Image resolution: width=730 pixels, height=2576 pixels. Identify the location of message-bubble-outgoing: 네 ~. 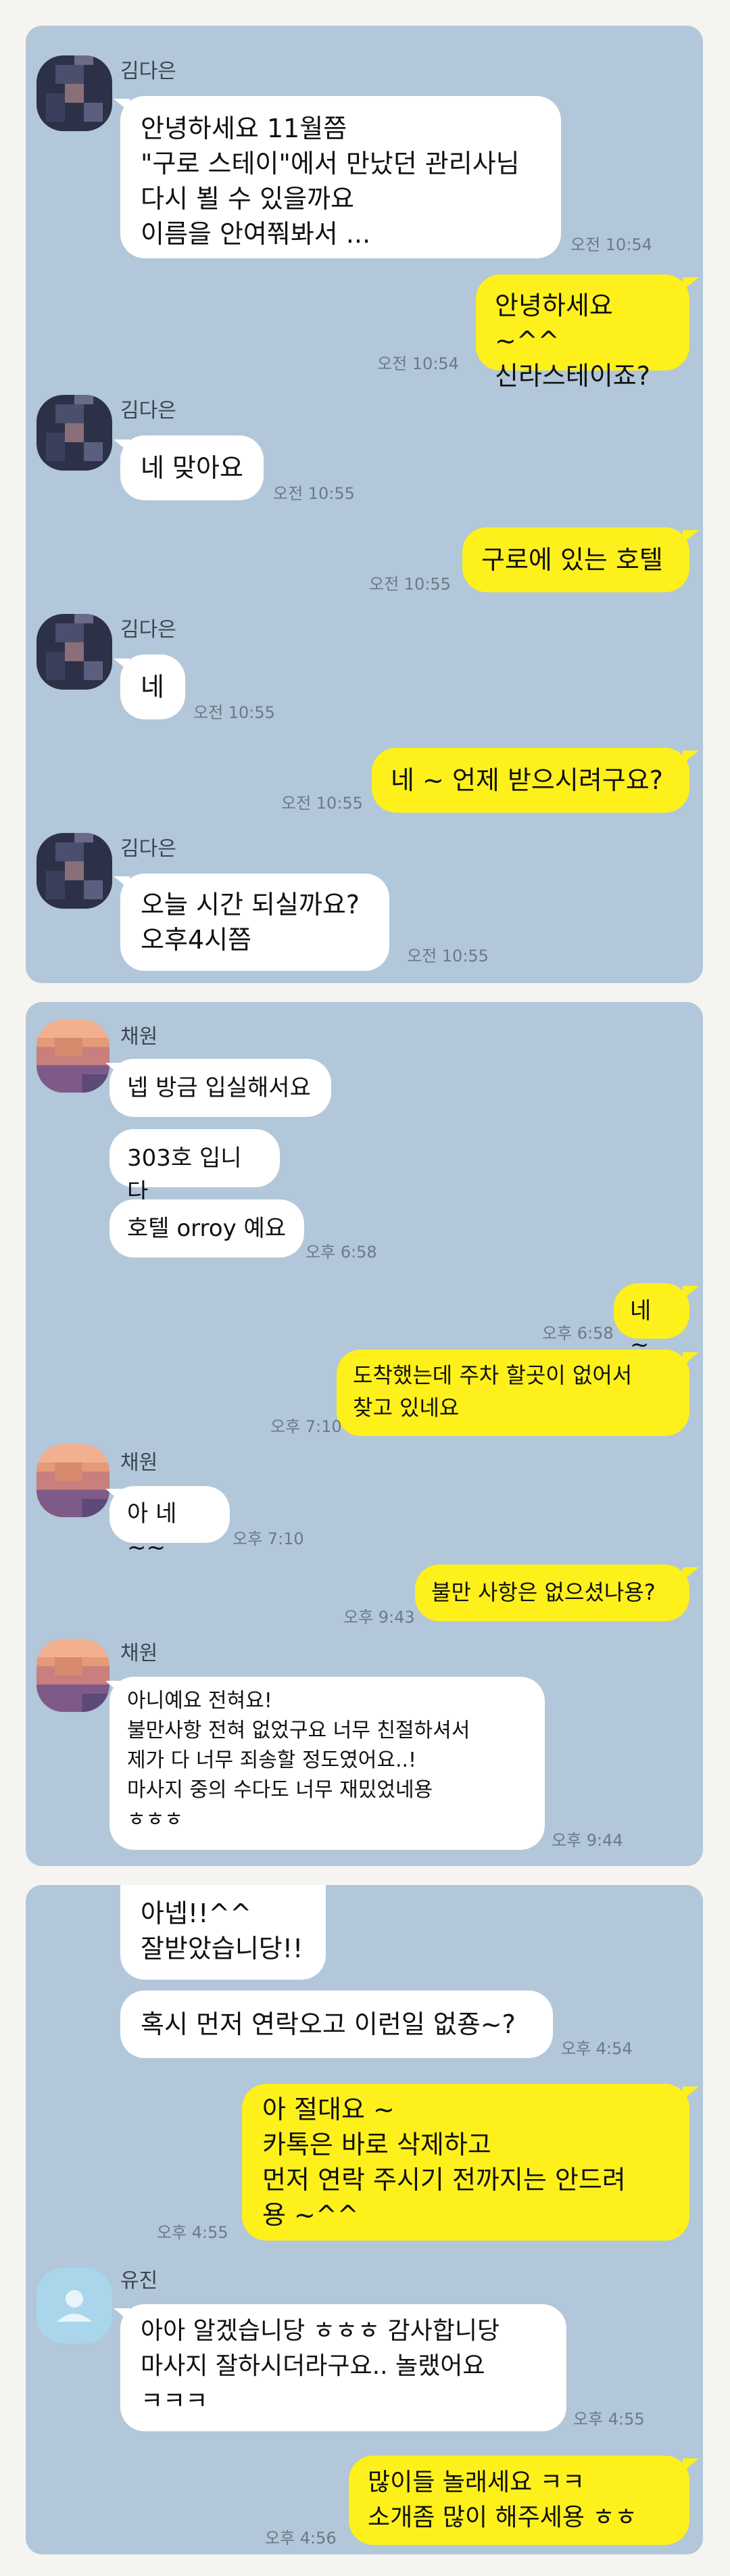
(651, 1320).